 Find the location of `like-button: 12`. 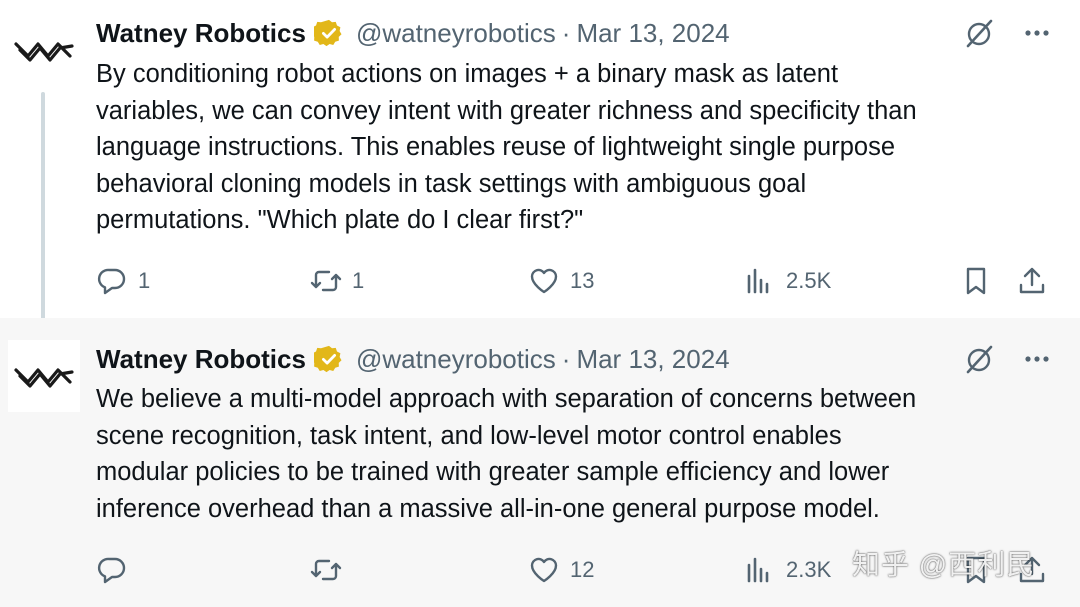

like-button: 12 is located at coordinates (561, 570).